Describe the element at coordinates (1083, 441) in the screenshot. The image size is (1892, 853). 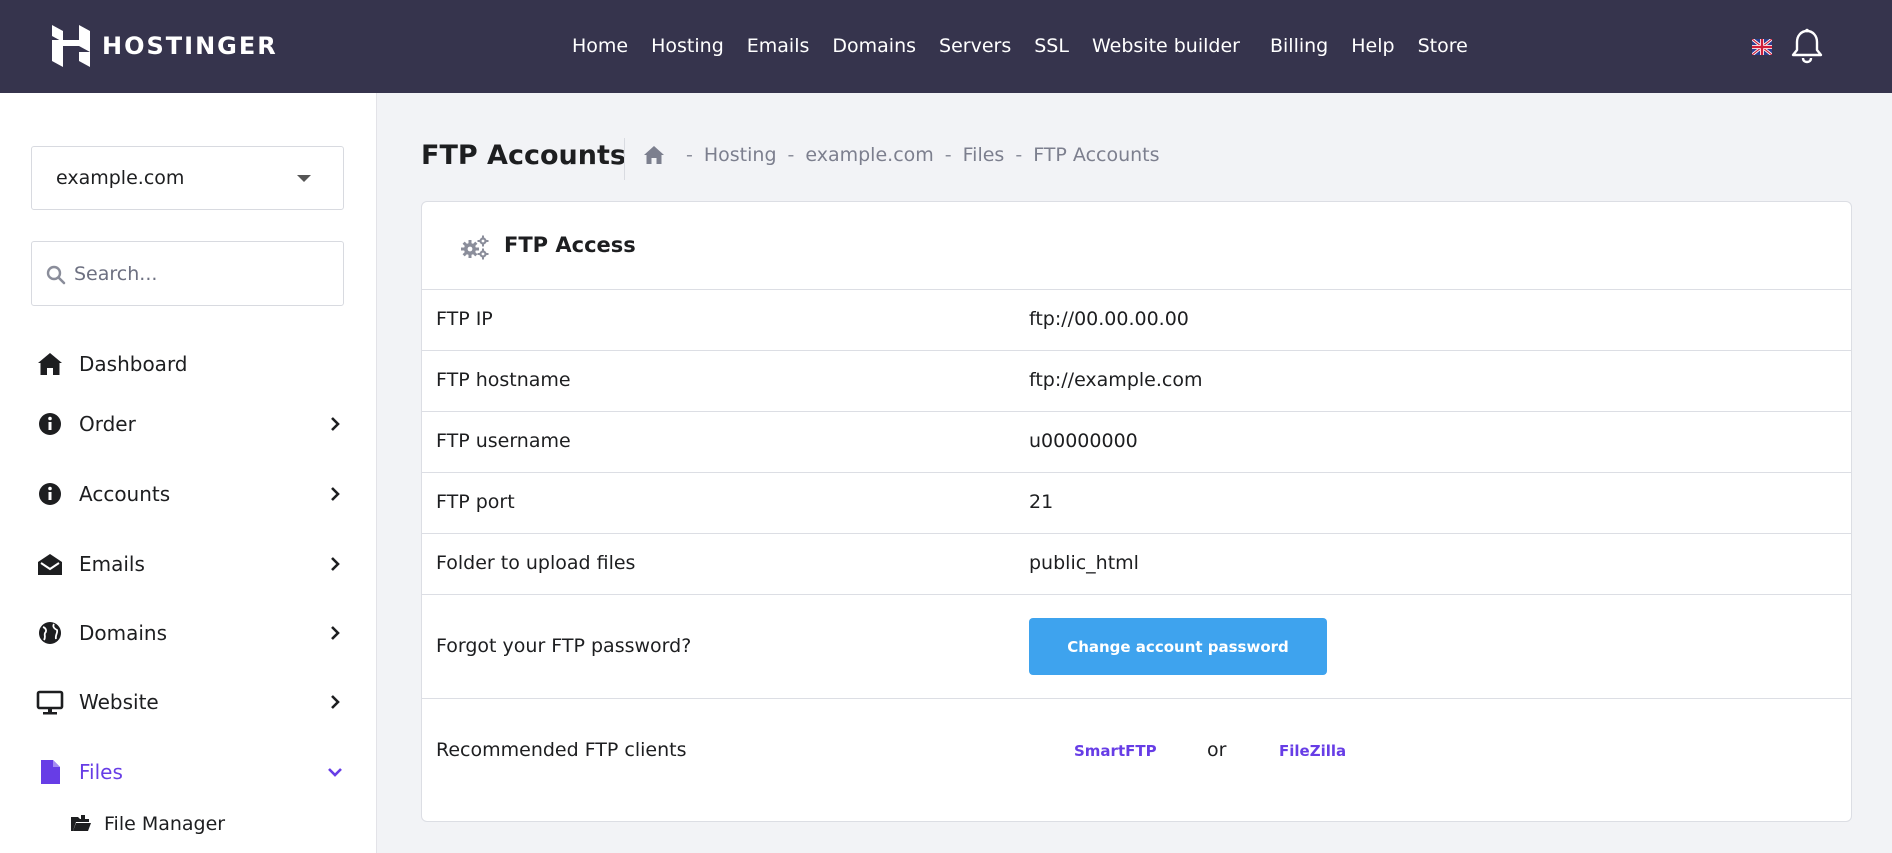
I see `ftp-username-value: u00000000` at that location.